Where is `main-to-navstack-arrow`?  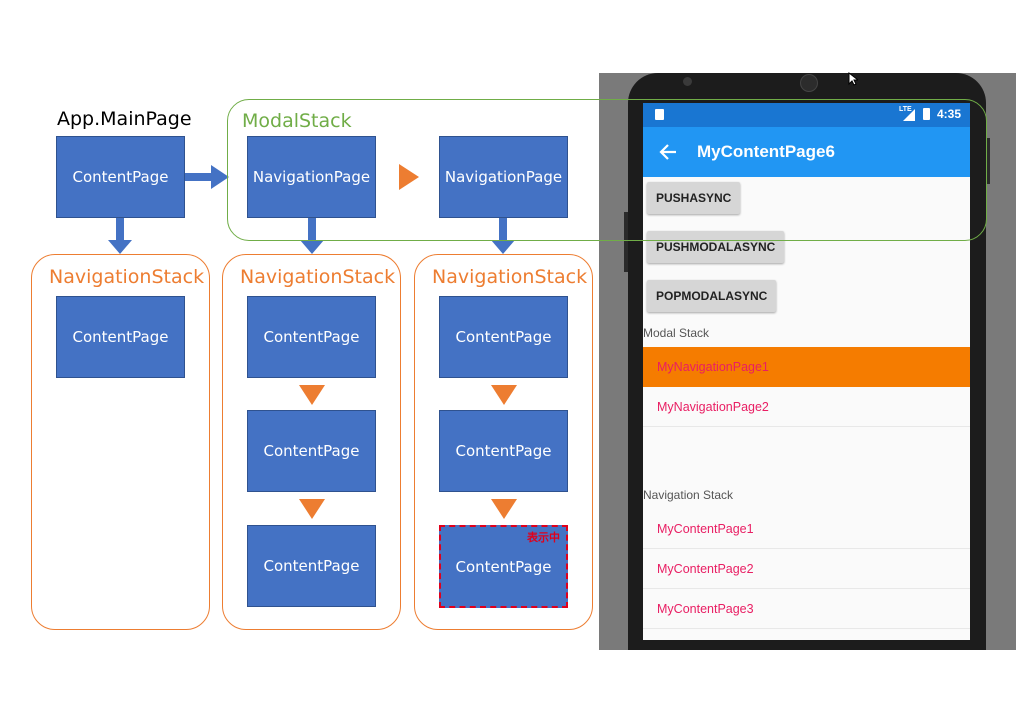
main-to-navstack-arrow is located at coordinates (120, 236).